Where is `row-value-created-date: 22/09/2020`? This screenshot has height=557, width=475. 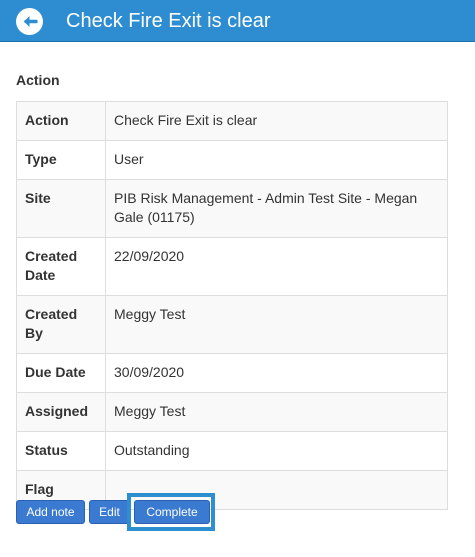 row-value-created-date: 22/09/2020 is located at coordinates (276, 266).